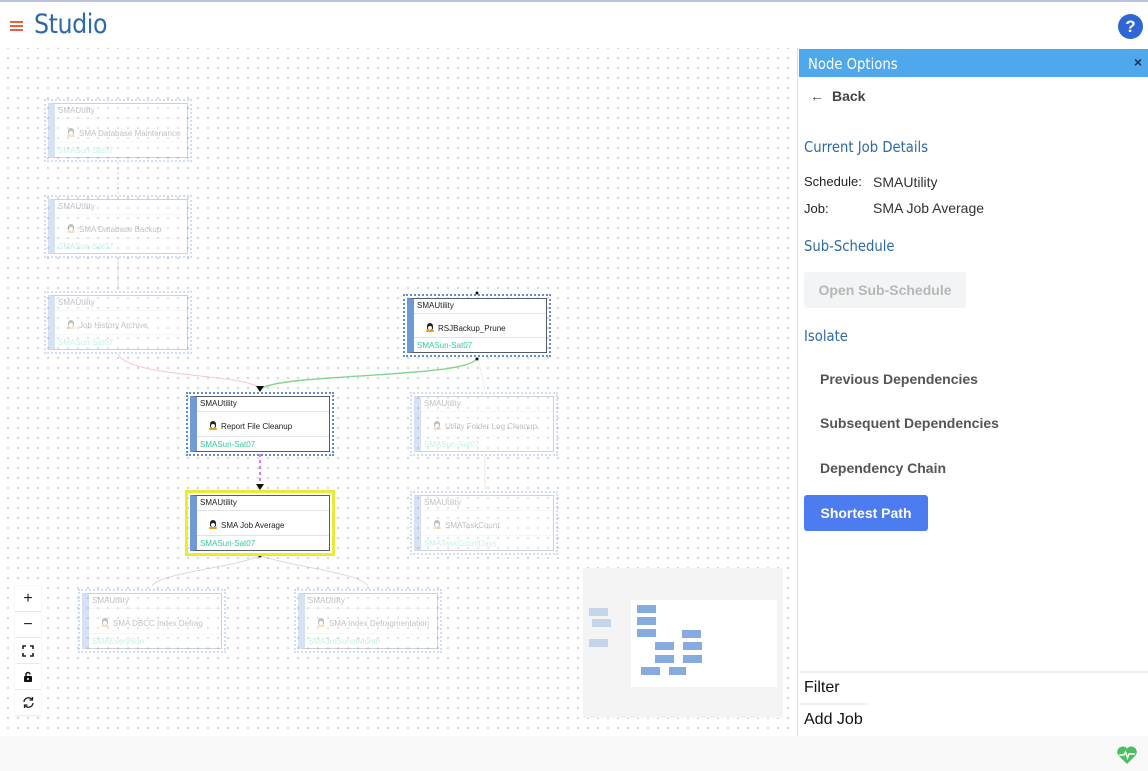 The height and width of the screenshot is (771, 1148). Describe the element at coordinates (849, 246) in the screenshot. I see `sub-schedule-heading: Sub-Schedule` at that location.